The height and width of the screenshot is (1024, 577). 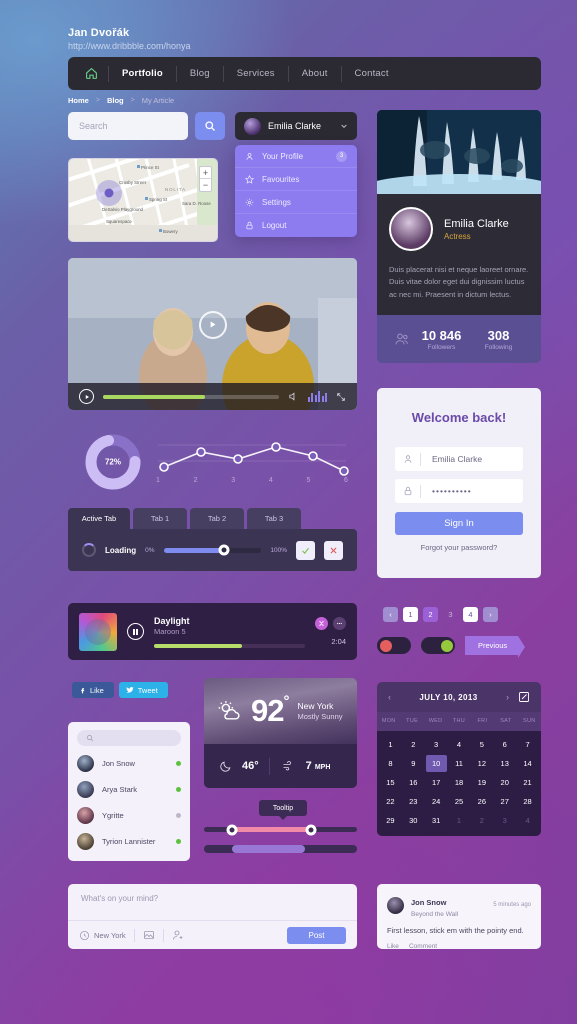 What do you see at coordinates (394, 645) in the screenshot?
I see `toggle-off` at bounding box center [394, 645].